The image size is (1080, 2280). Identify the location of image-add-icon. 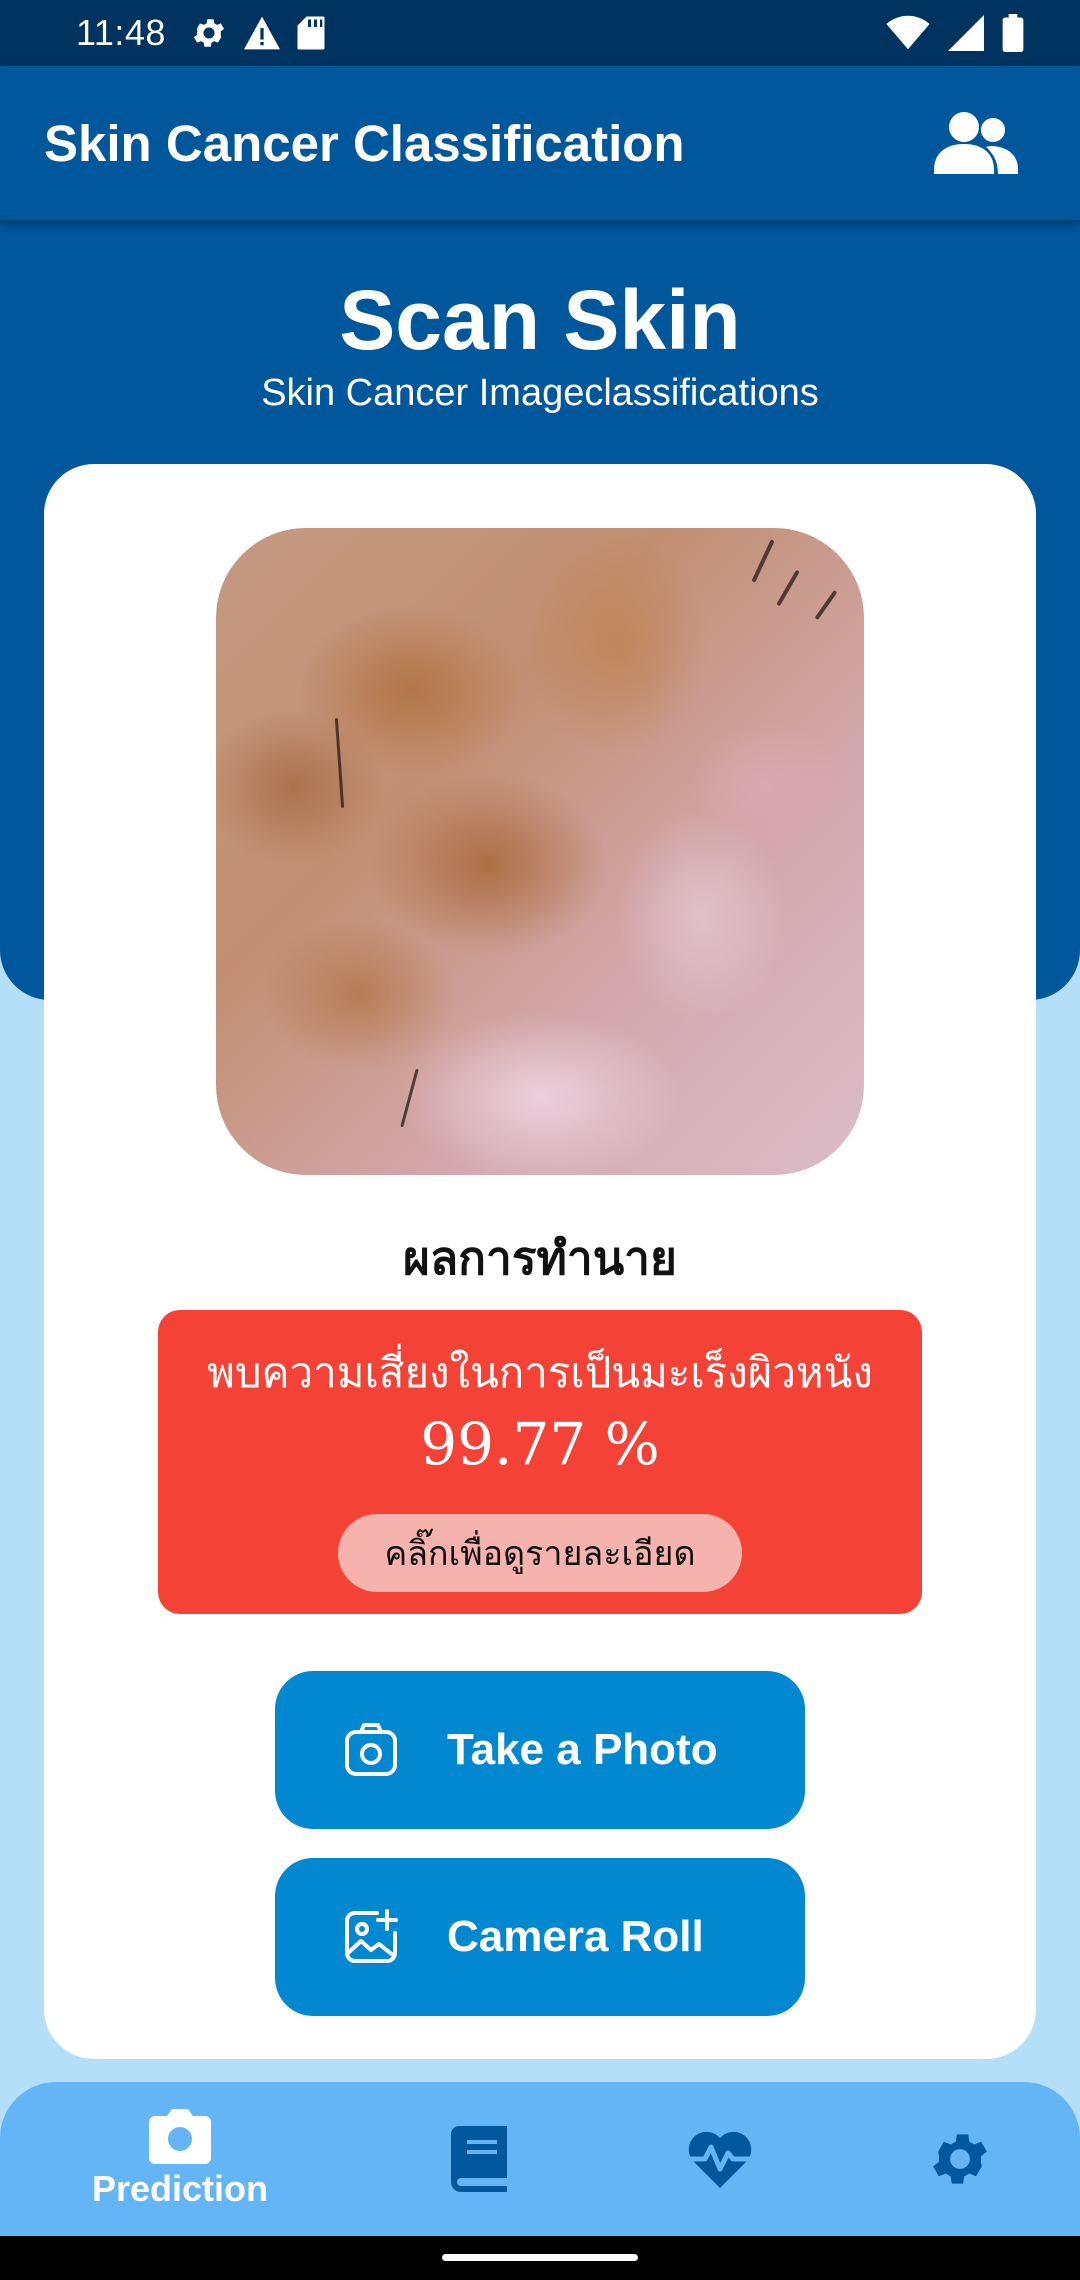
(371, 1936).